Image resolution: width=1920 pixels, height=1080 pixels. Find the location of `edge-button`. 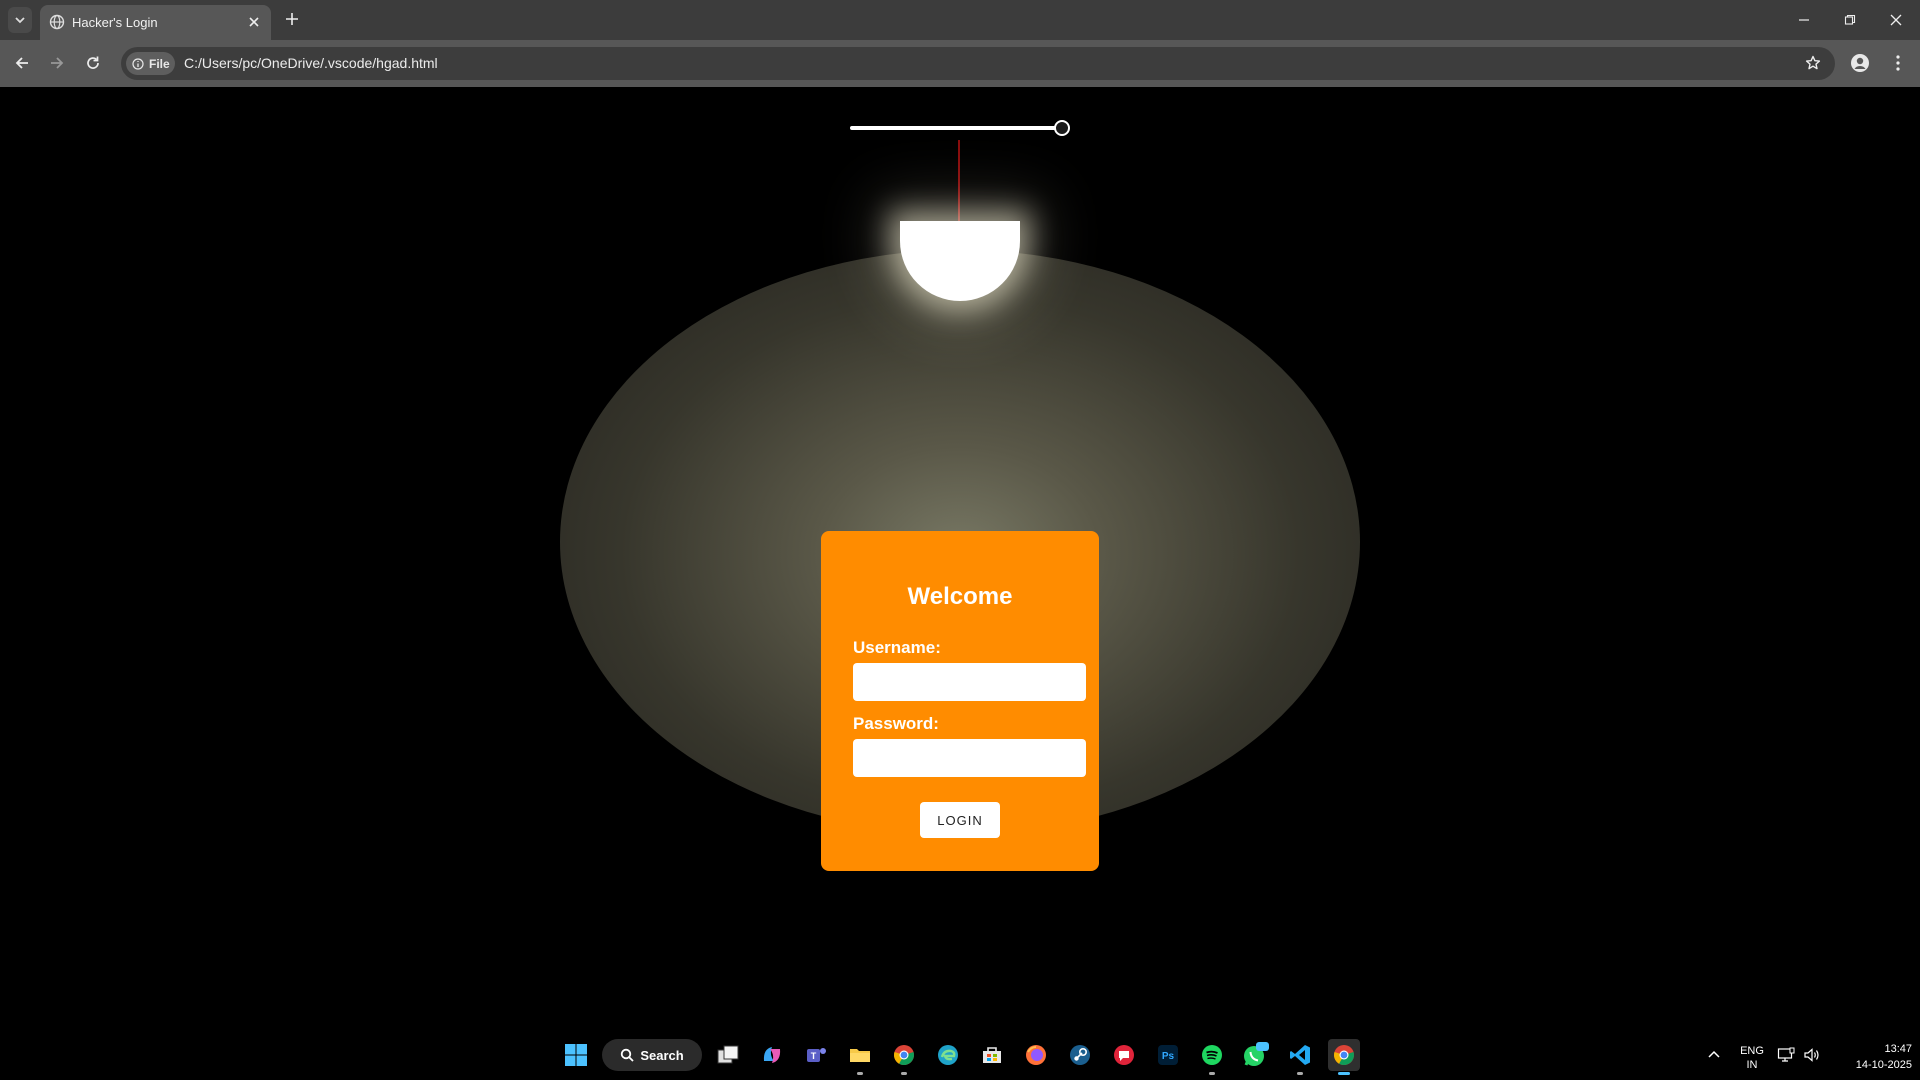

edge-button is located at coordinates (948, 1055).